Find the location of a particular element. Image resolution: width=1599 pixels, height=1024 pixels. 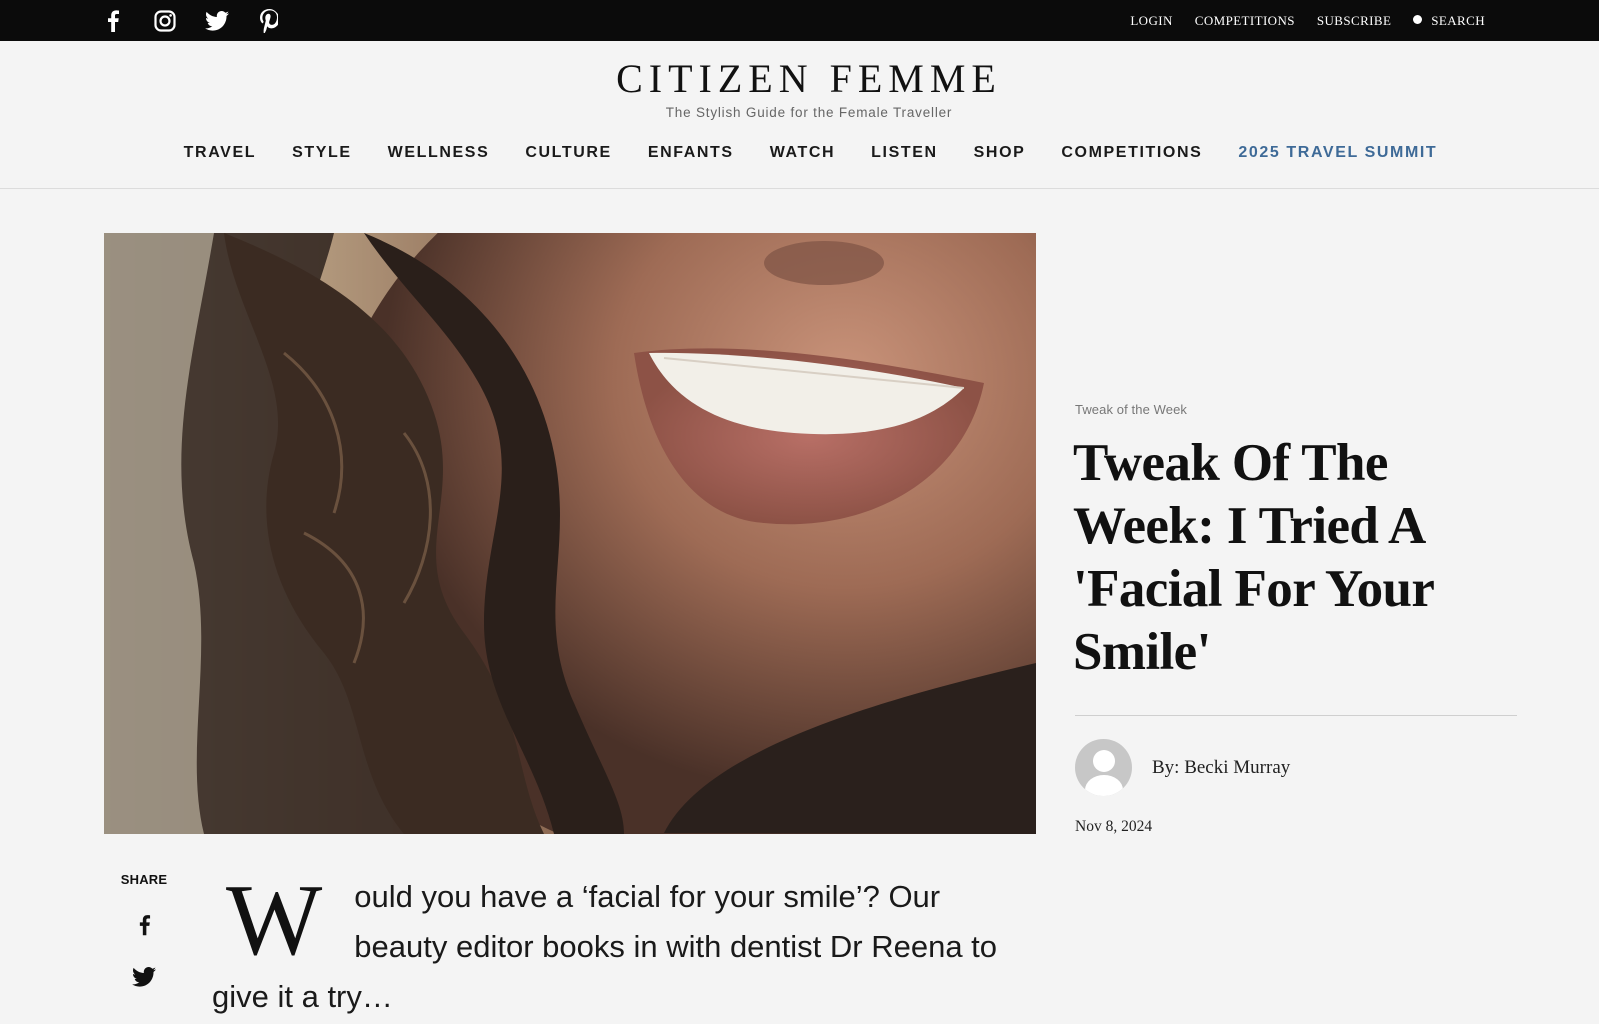

share-label: SHARE is located at coordinates (144, 879).